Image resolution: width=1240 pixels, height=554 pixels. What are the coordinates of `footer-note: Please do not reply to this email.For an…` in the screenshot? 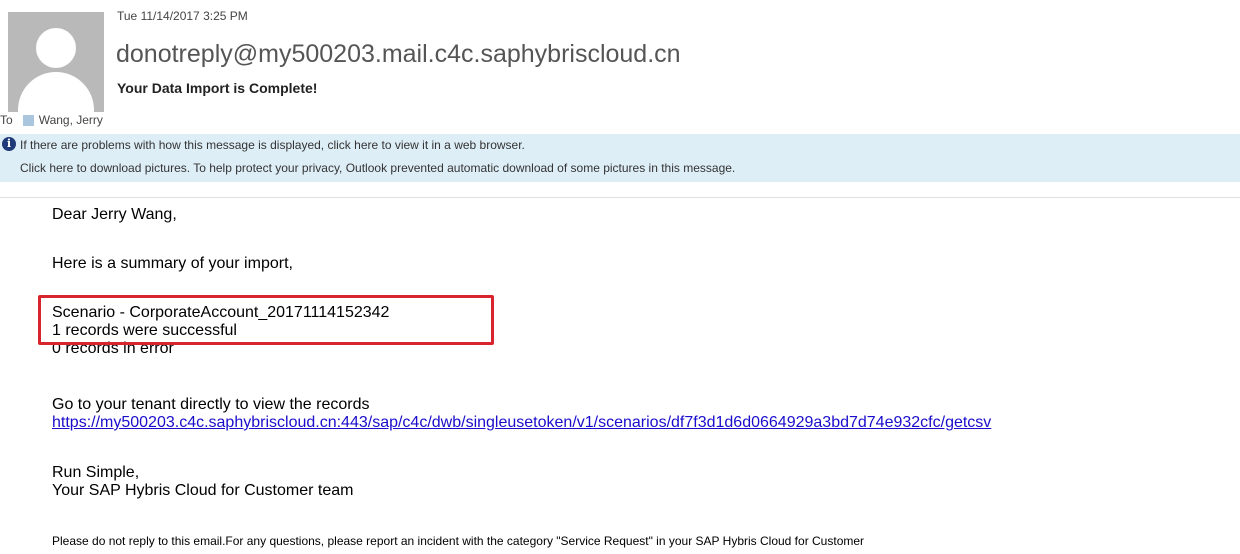 It's located at (458, 541).